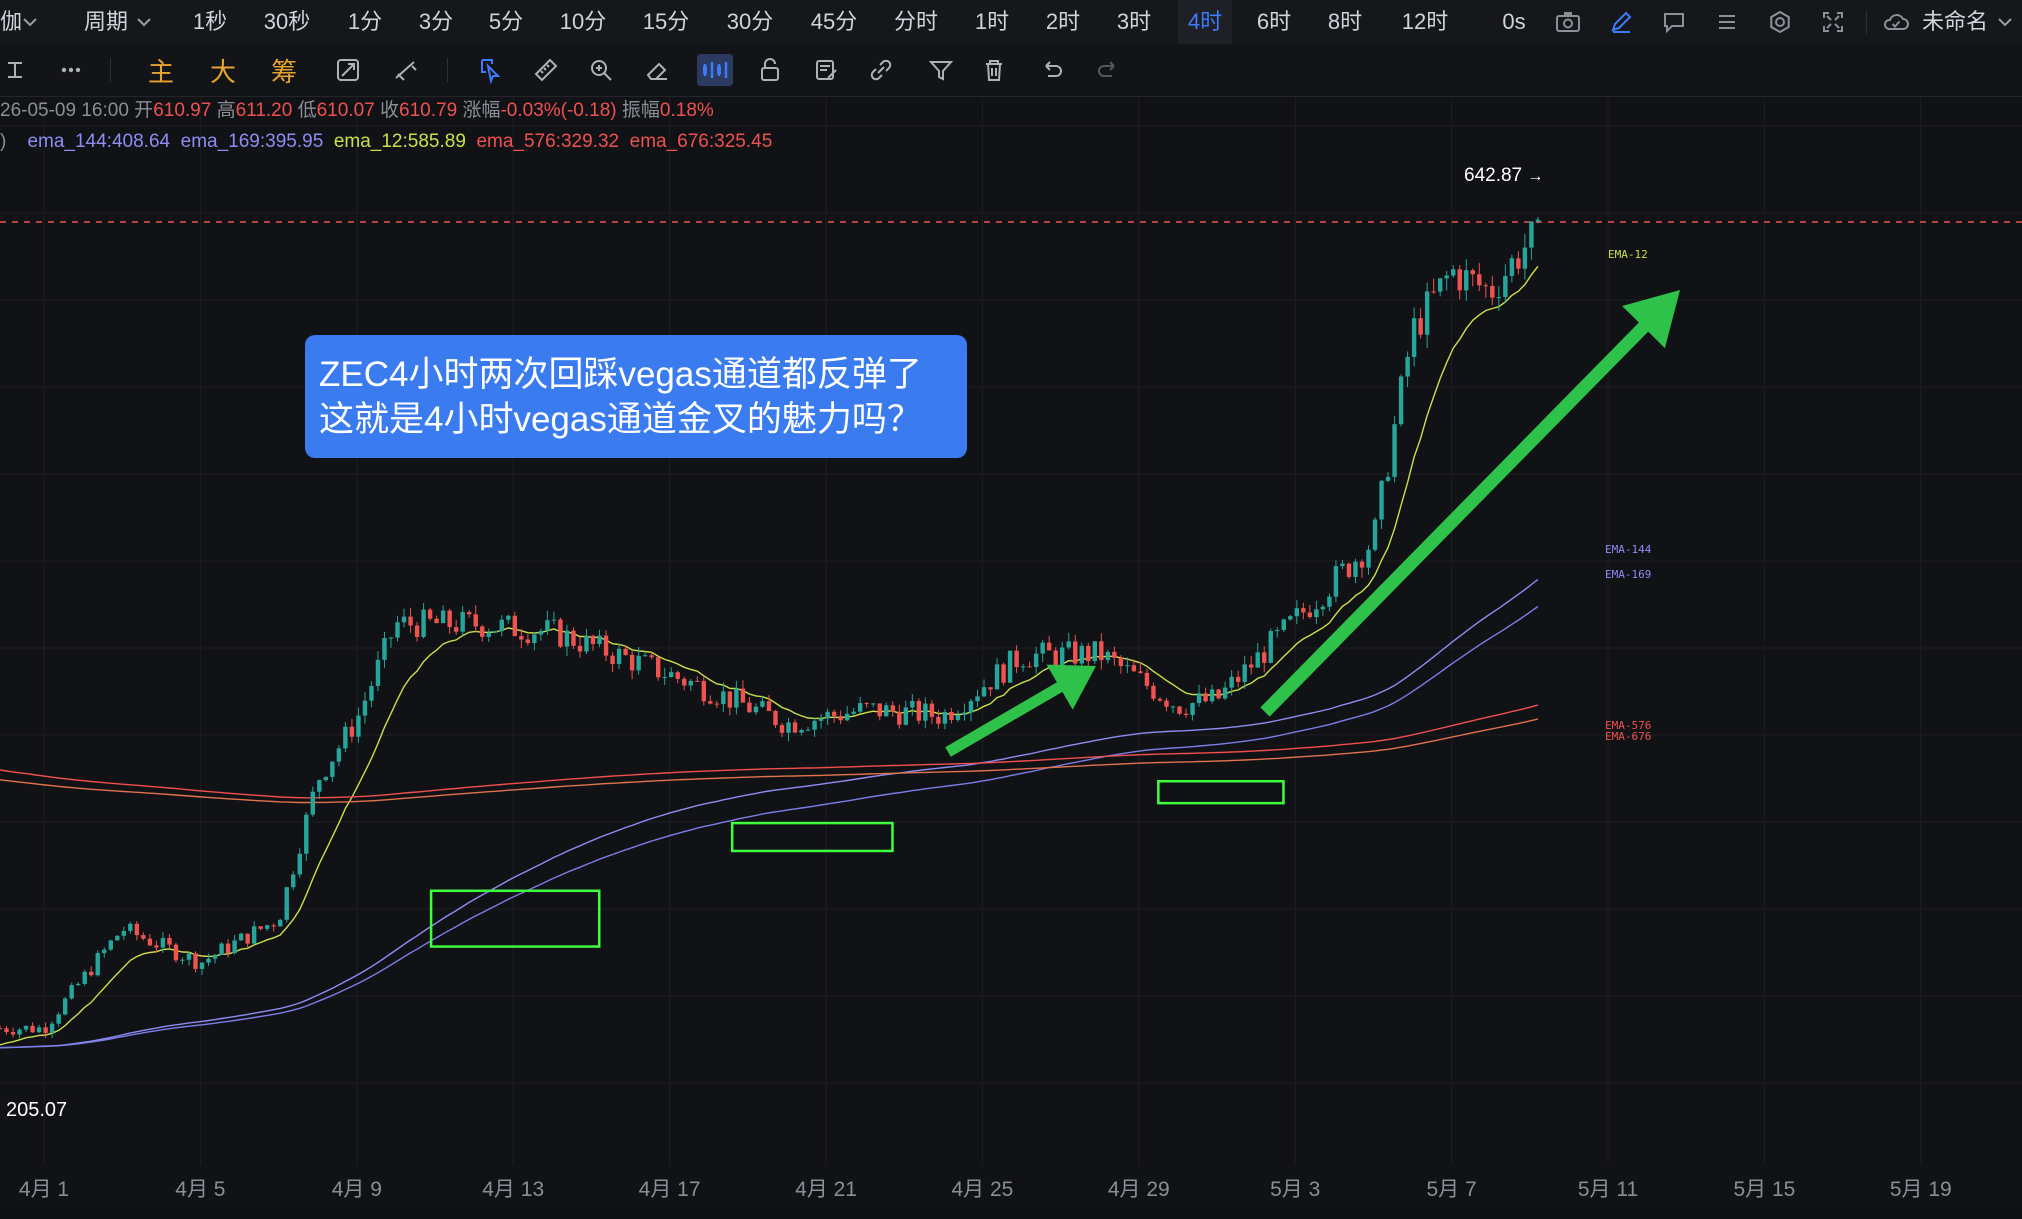  What do you see at coordinates (620, 419) in the screenshot?
I see `callout-line-2: 这就是4小时vegas通道金叉的魅力吗？` at bounding box center [620, 419].